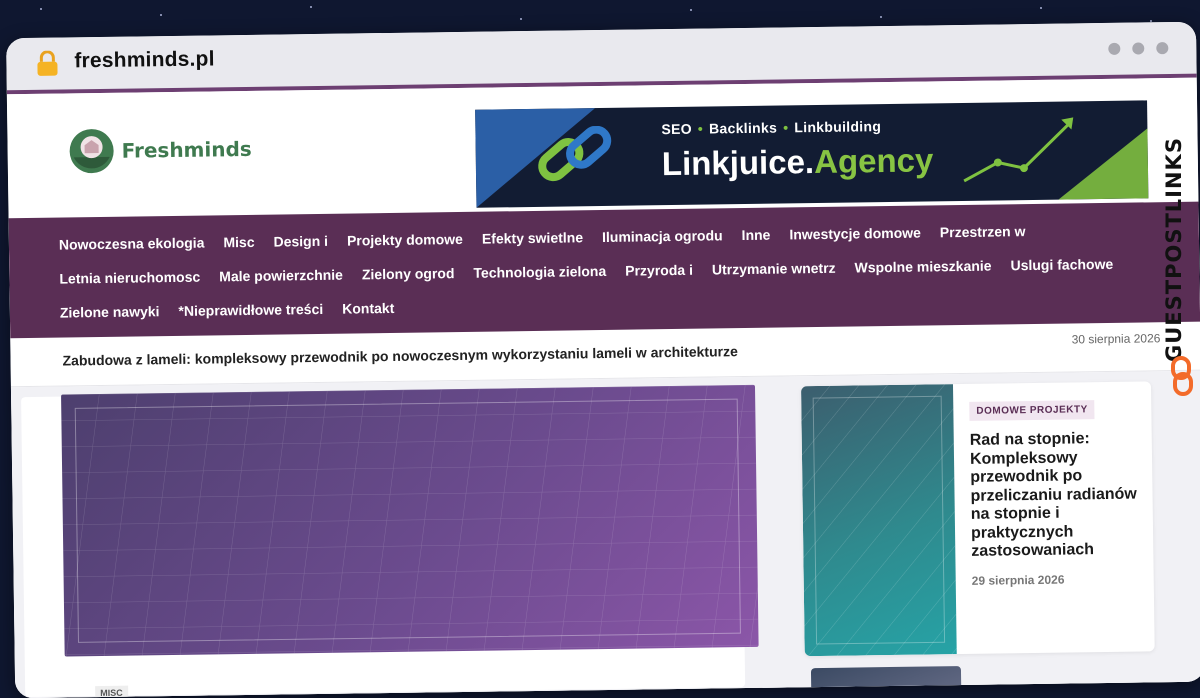 This screenshot has width=1200, height=698. What do you see at coordinates (738, 163) in the screenshot?
I see `banner-title-main: Linkjuice.` at bounding box center [738, 163].